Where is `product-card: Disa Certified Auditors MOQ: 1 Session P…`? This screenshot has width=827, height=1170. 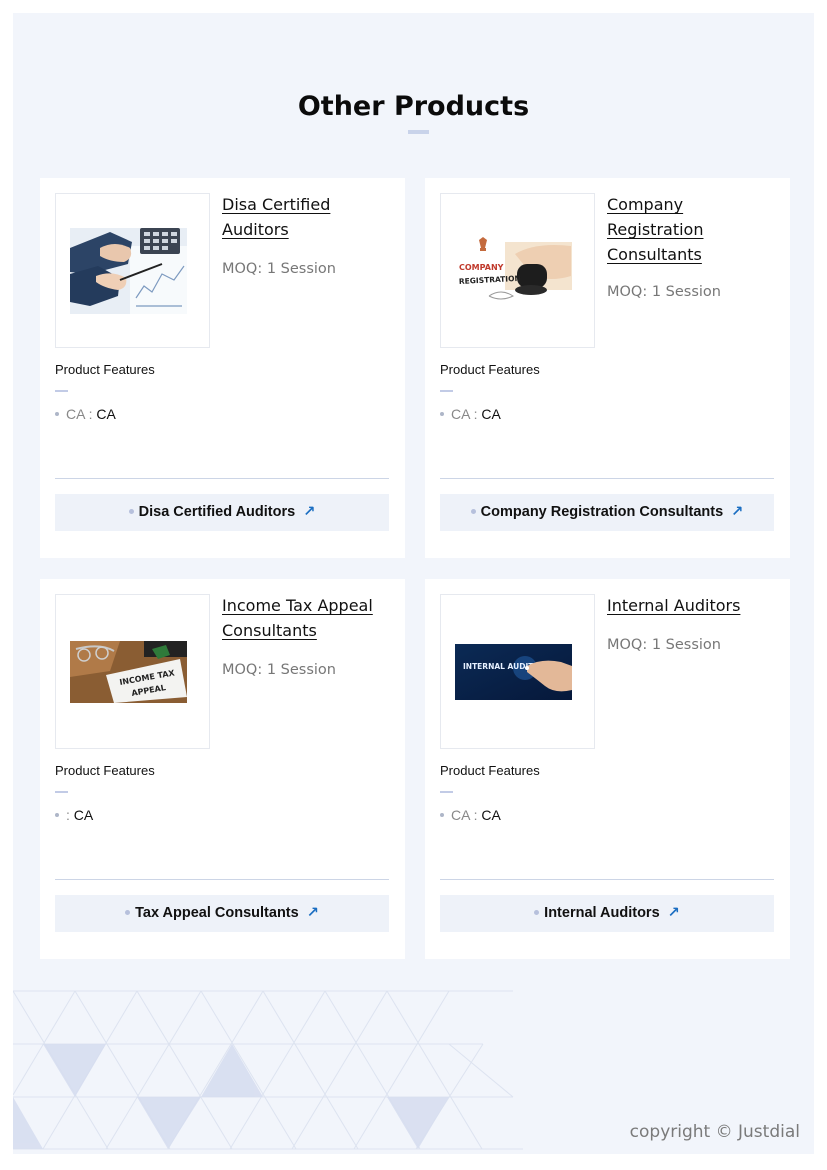 product-card: Disa Certified Auditors MOQ: 1 Session P… is located at coordinates (222, 368).